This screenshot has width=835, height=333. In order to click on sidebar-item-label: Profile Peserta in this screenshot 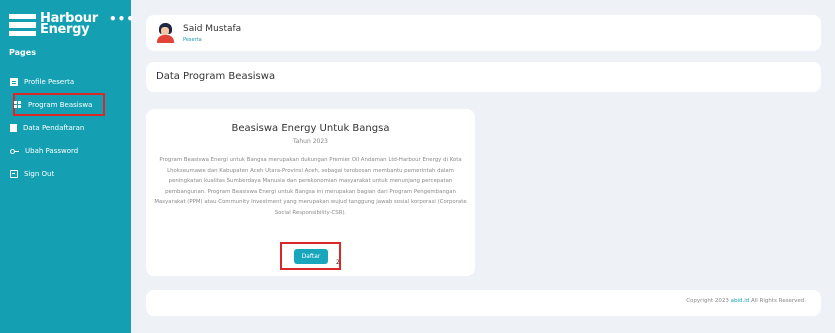, I will do `click(49, 81)`.